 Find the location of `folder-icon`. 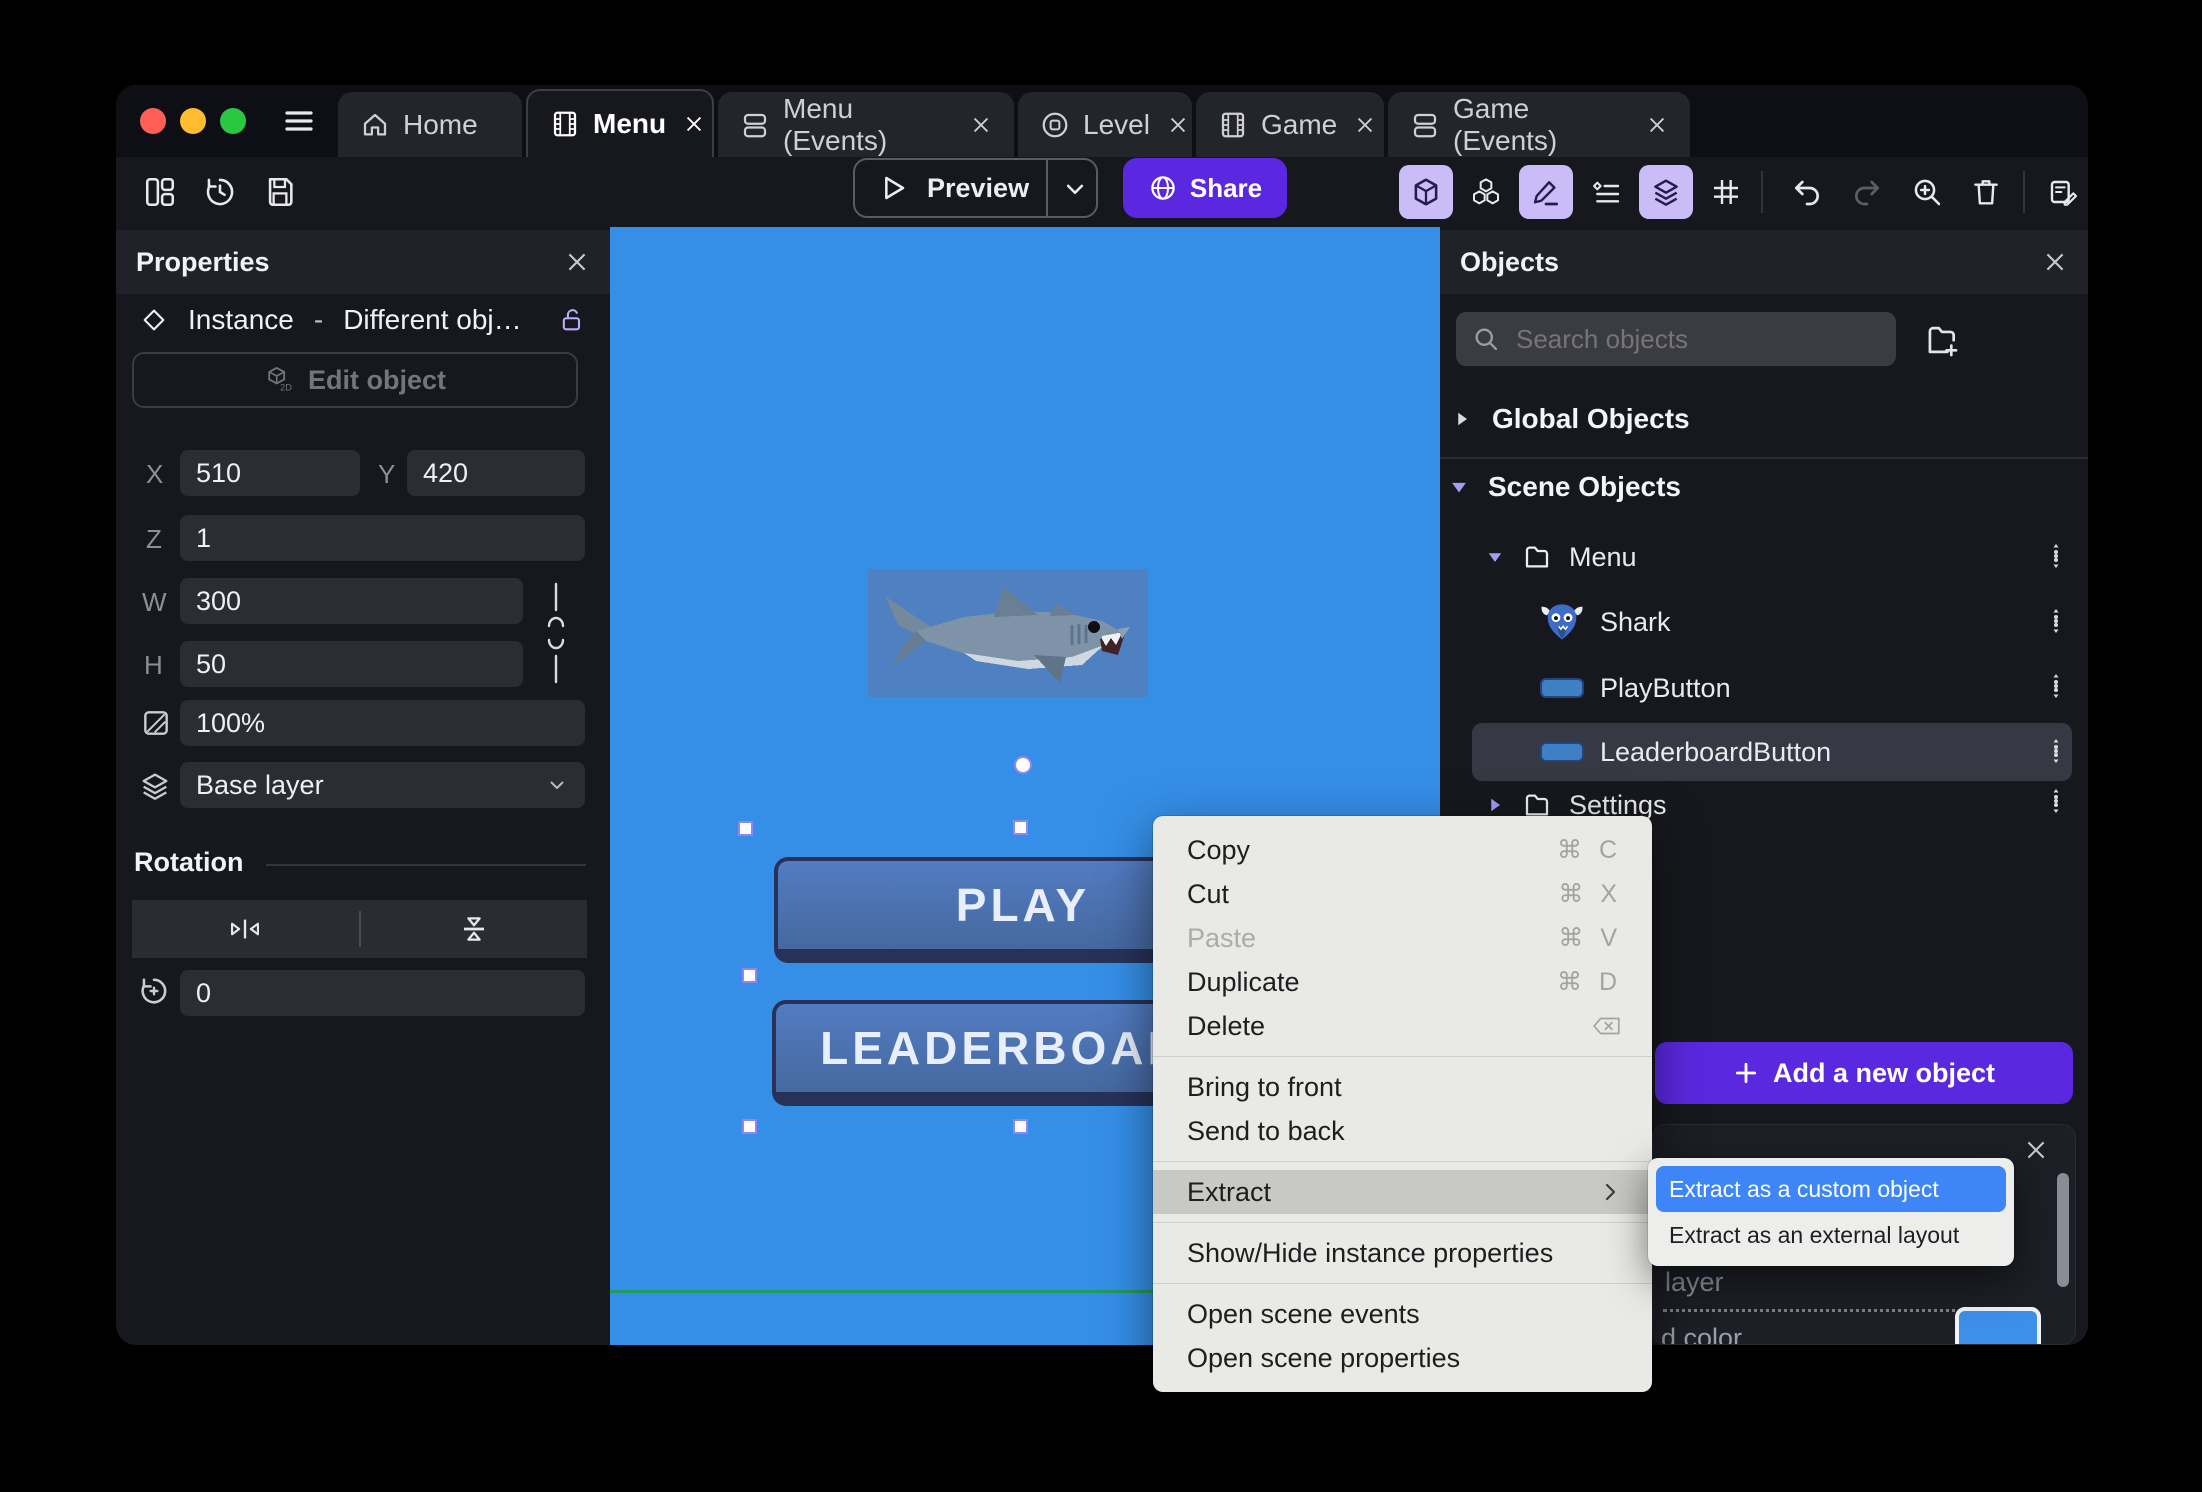

folder-icon is located at coordinates (1537, 557).